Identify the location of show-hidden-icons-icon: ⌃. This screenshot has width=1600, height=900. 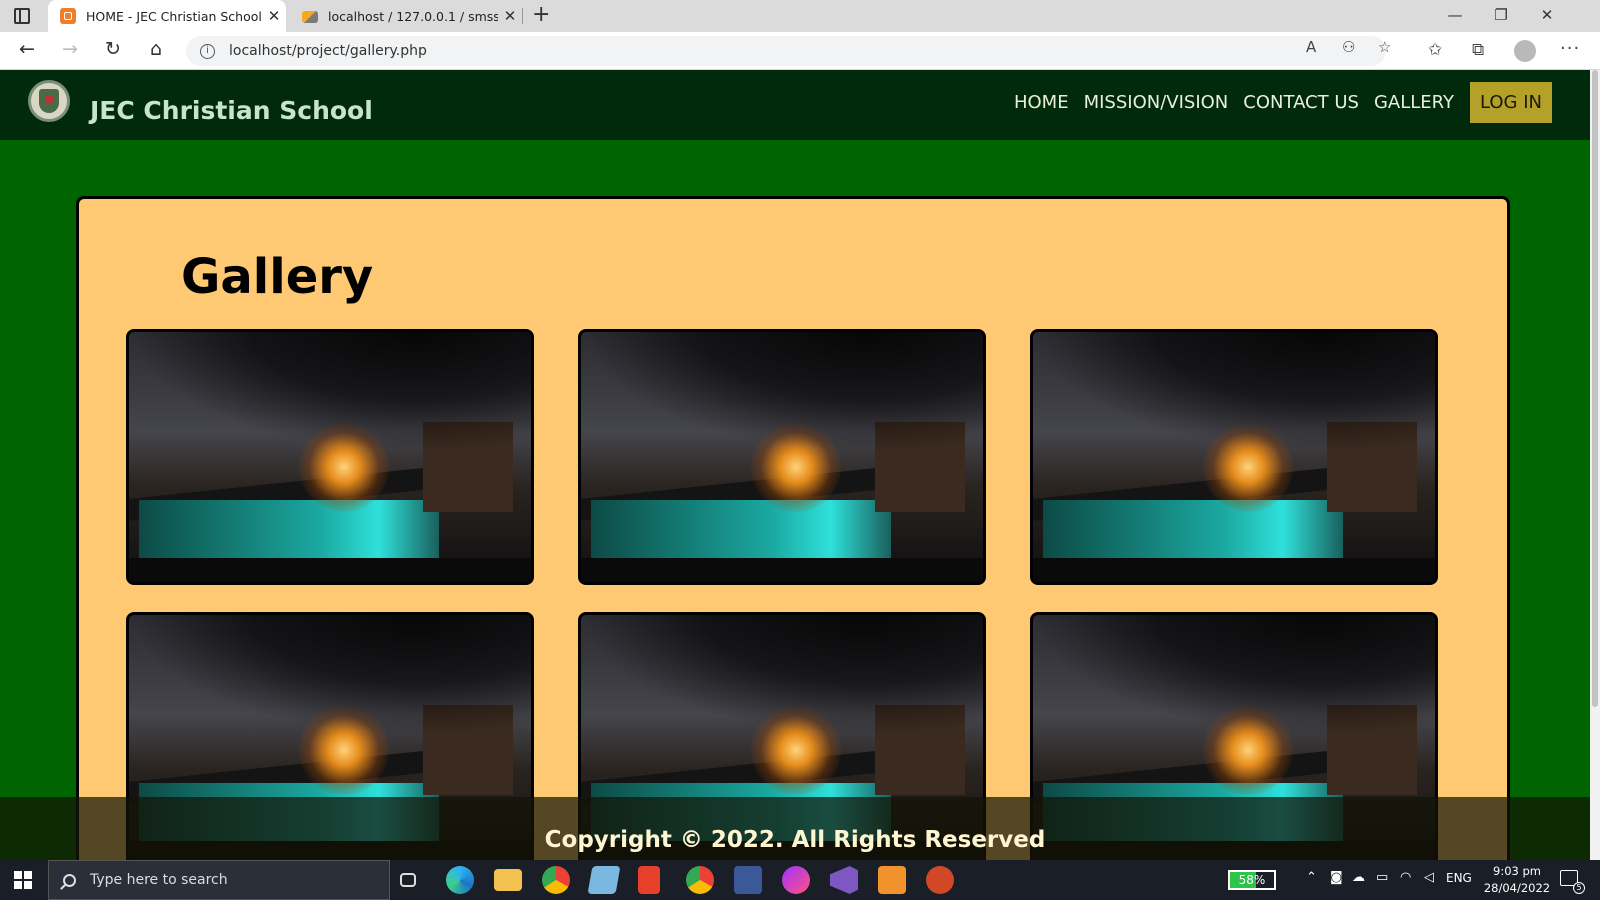
(1311, 877).